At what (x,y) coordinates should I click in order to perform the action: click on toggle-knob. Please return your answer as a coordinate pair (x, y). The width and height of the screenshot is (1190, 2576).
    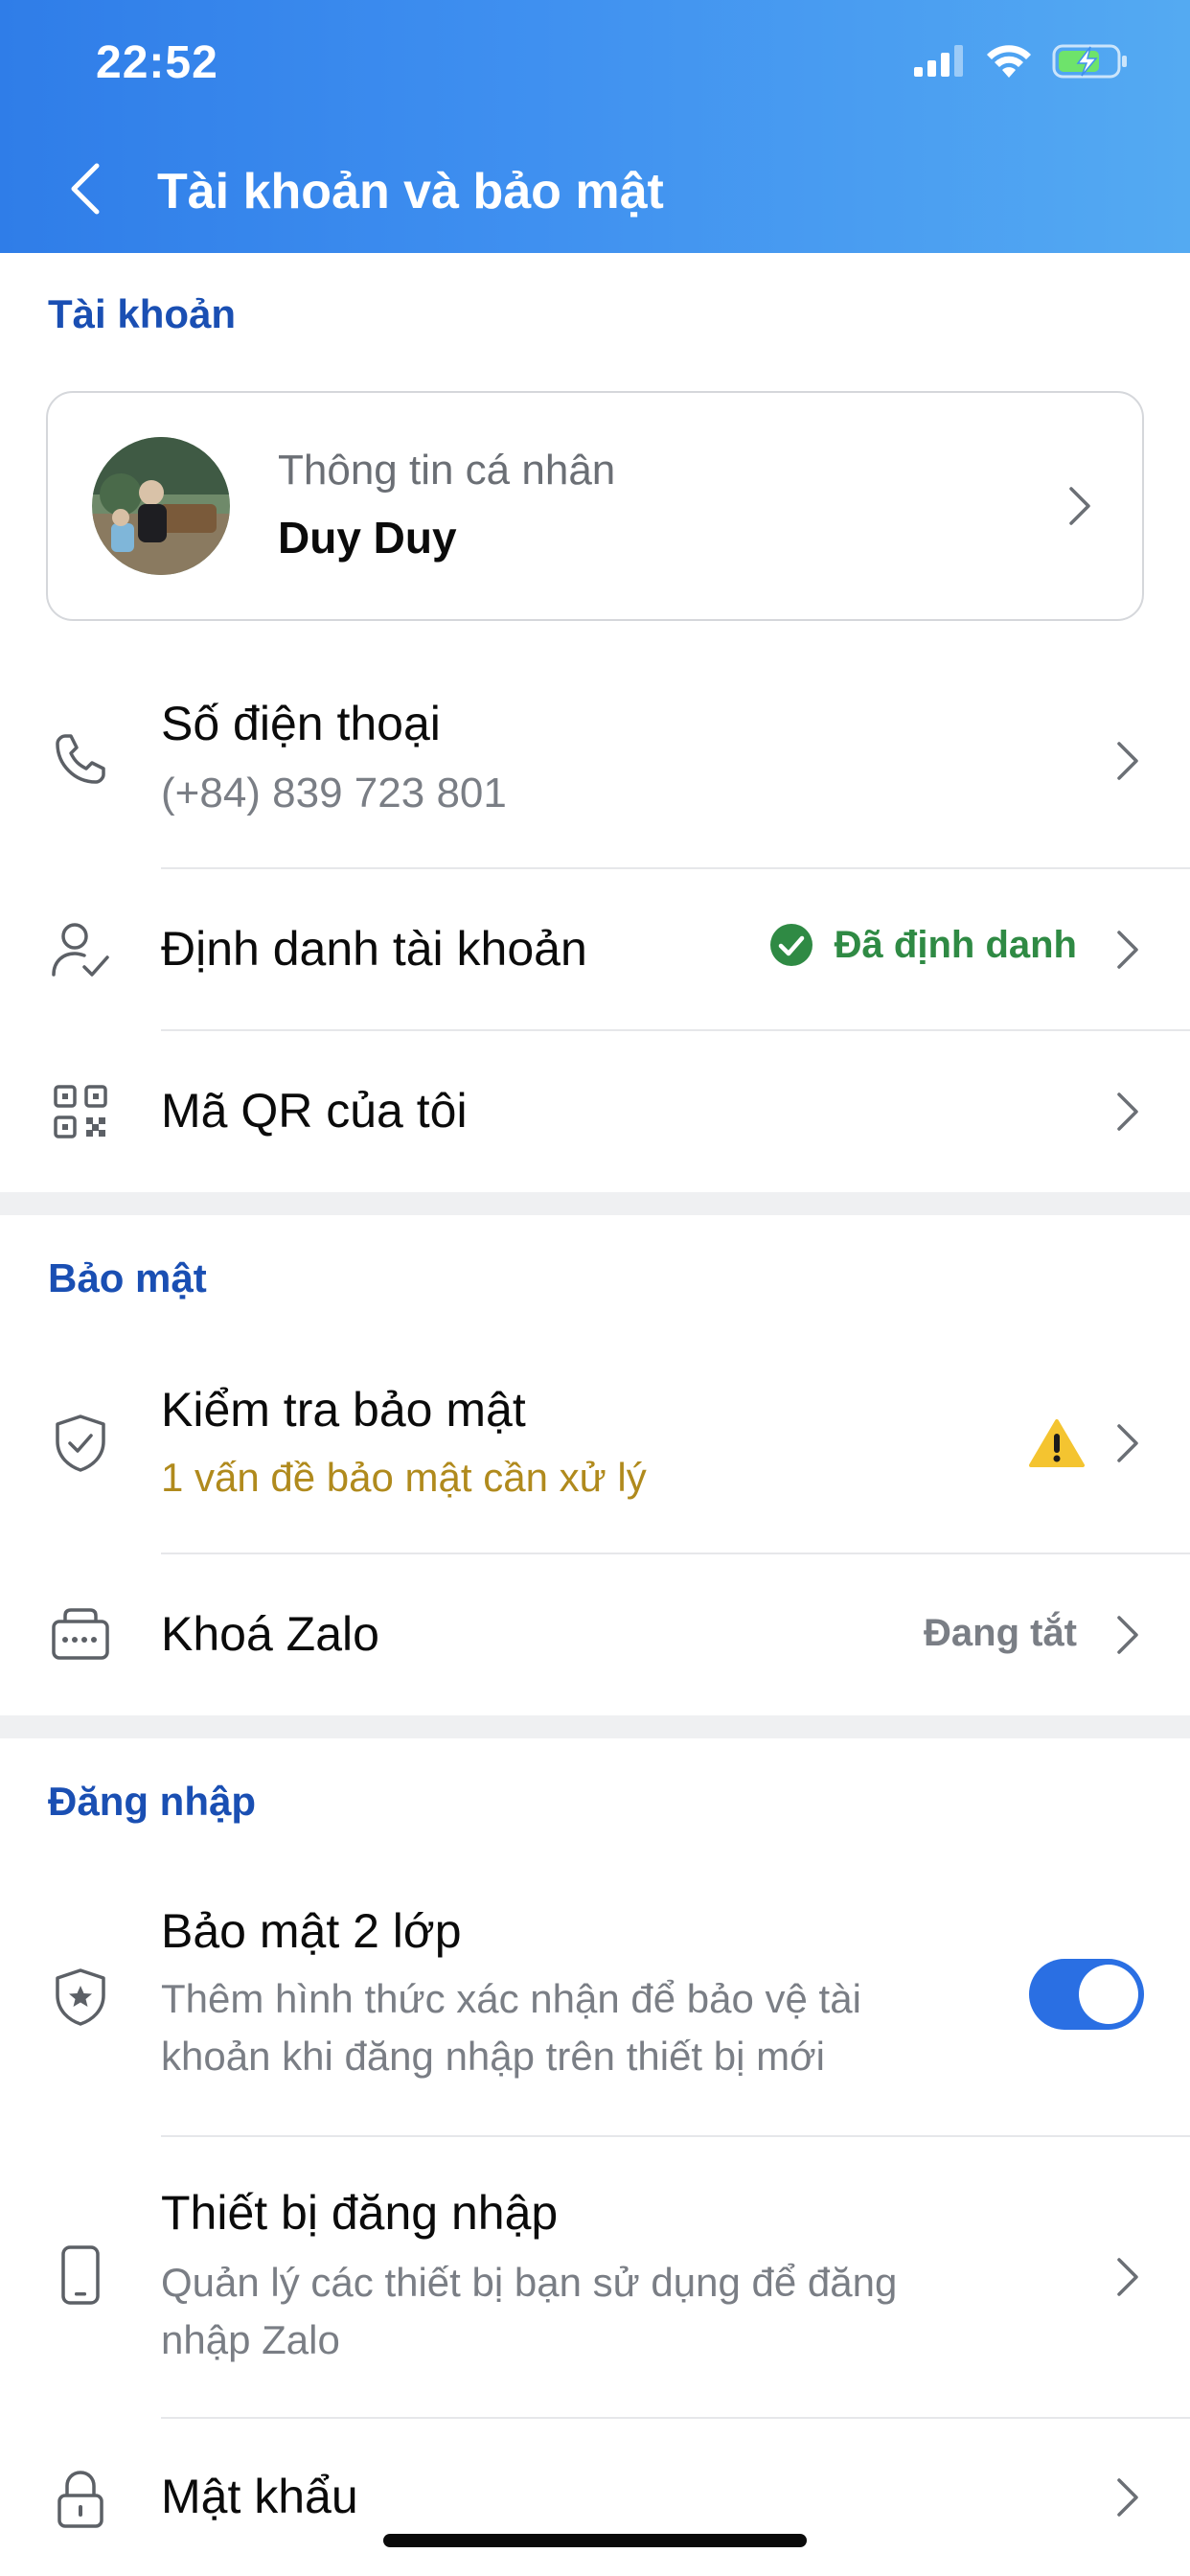
    Looking at the image, I should click on (1108, 1995).